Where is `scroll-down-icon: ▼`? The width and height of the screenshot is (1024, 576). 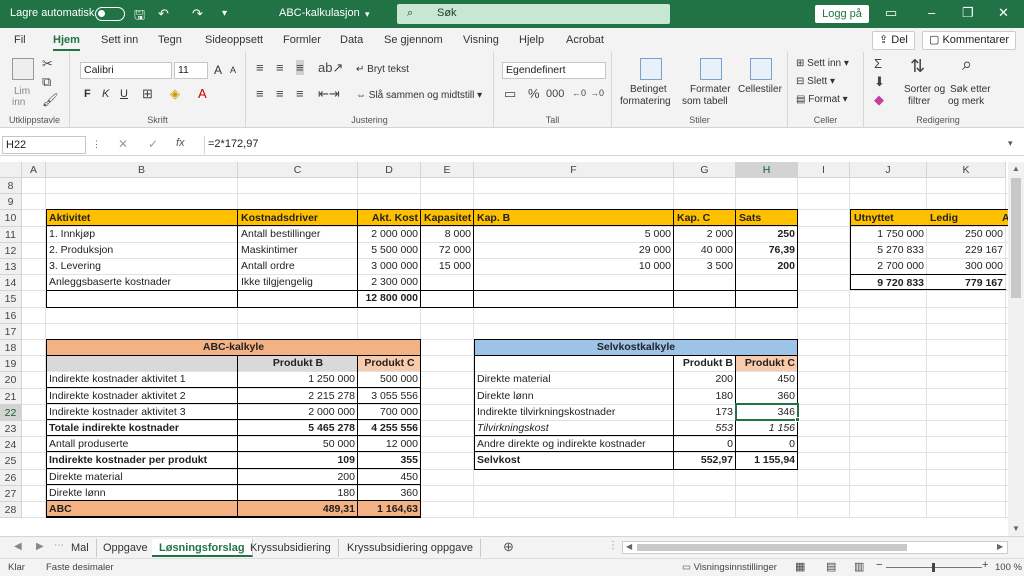
scroll-down-icon: ▼ is located at coordinates (1016, 528).